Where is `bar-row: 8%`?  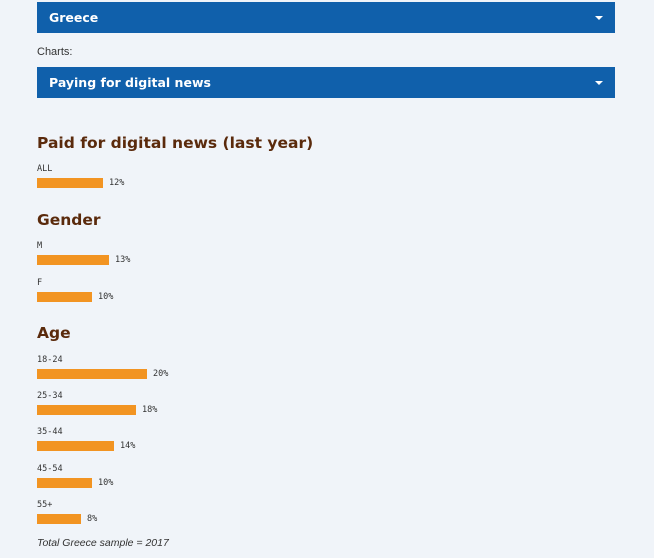
bar-row: 8% is located at coordinates (67, 519).